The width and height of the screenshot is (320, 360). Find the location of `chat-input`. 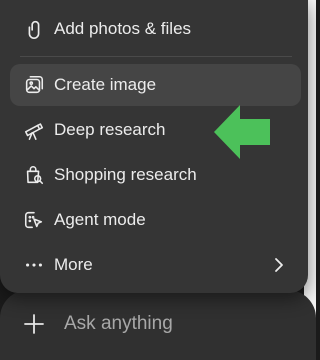

chat-input is located at coordinates (174, 324).